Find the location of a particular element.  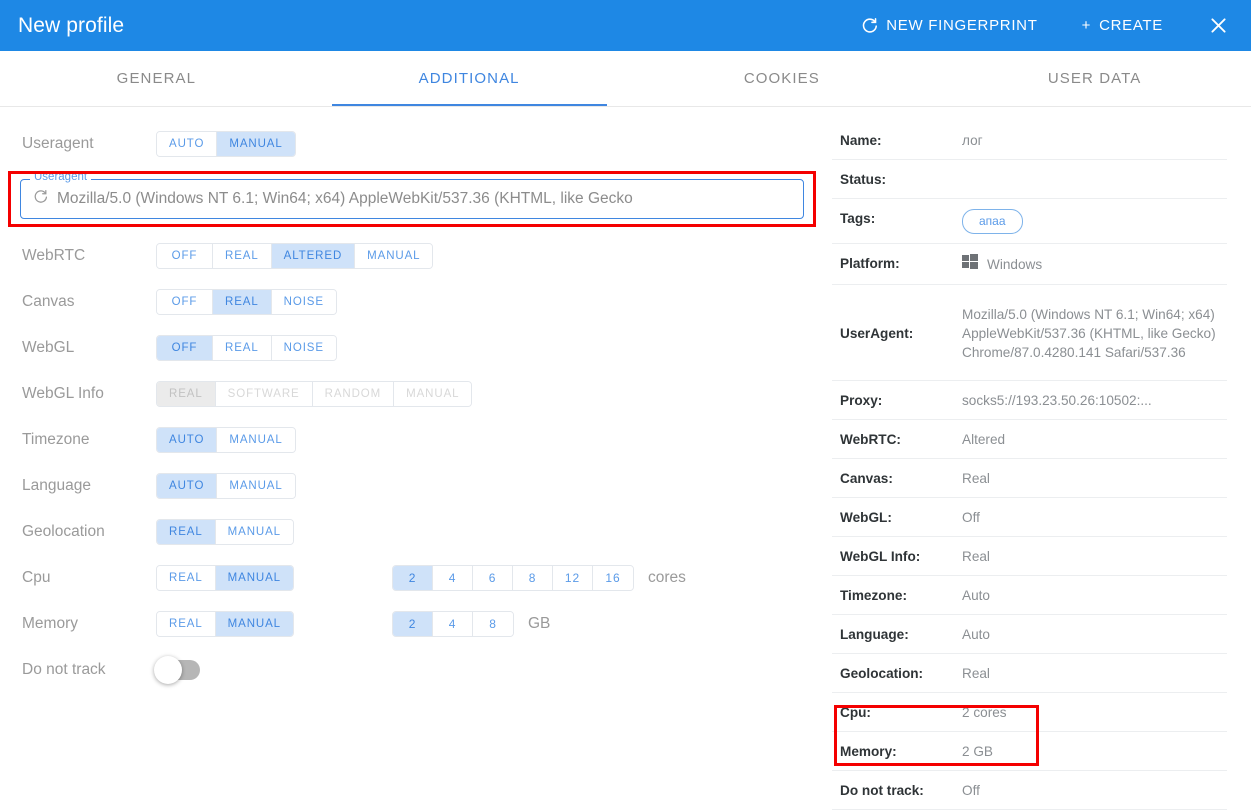

useragent-refresh-icon is located at coordinates (40, 199).